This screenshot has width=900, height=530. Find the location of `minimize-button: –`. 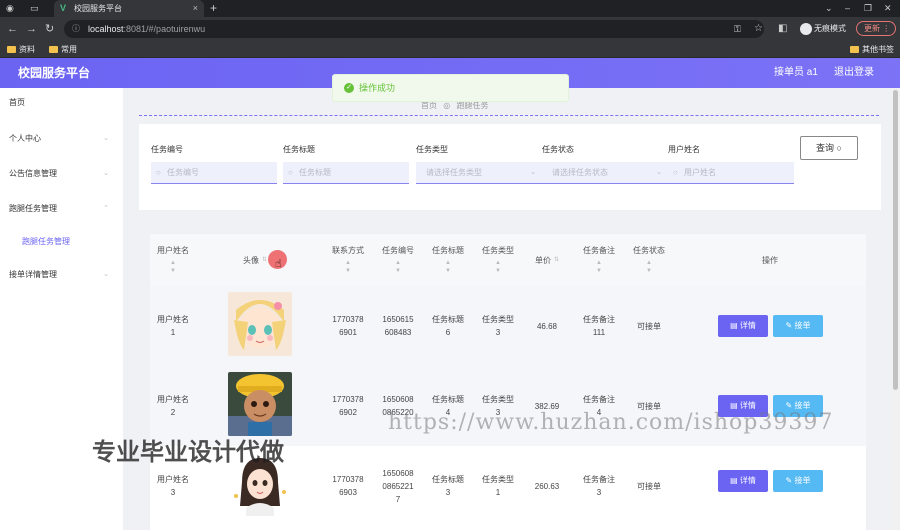

minimize-button: – is located at coordinates (847, 8).